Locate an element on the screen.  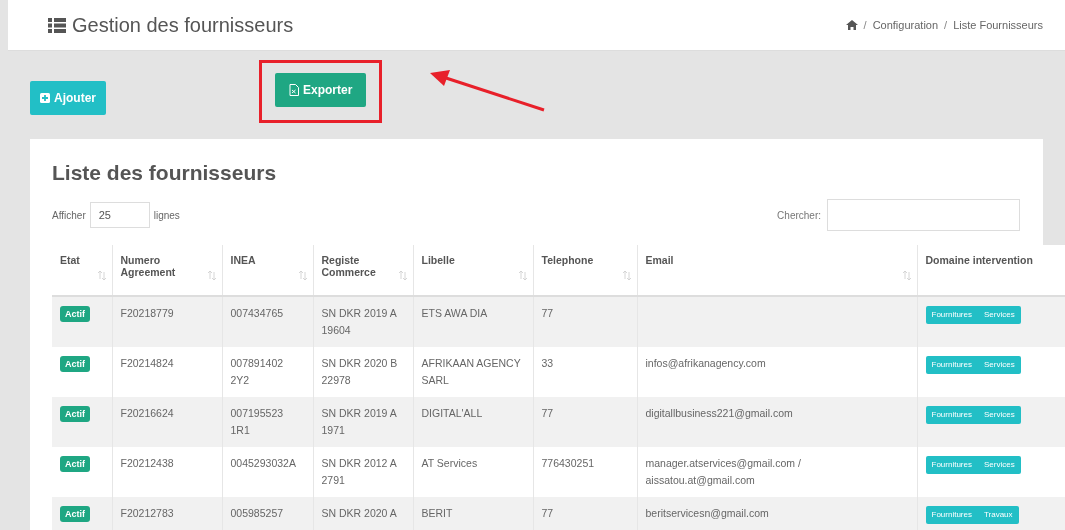
table-cell: 007434765 is located at coordinates (267, 321).